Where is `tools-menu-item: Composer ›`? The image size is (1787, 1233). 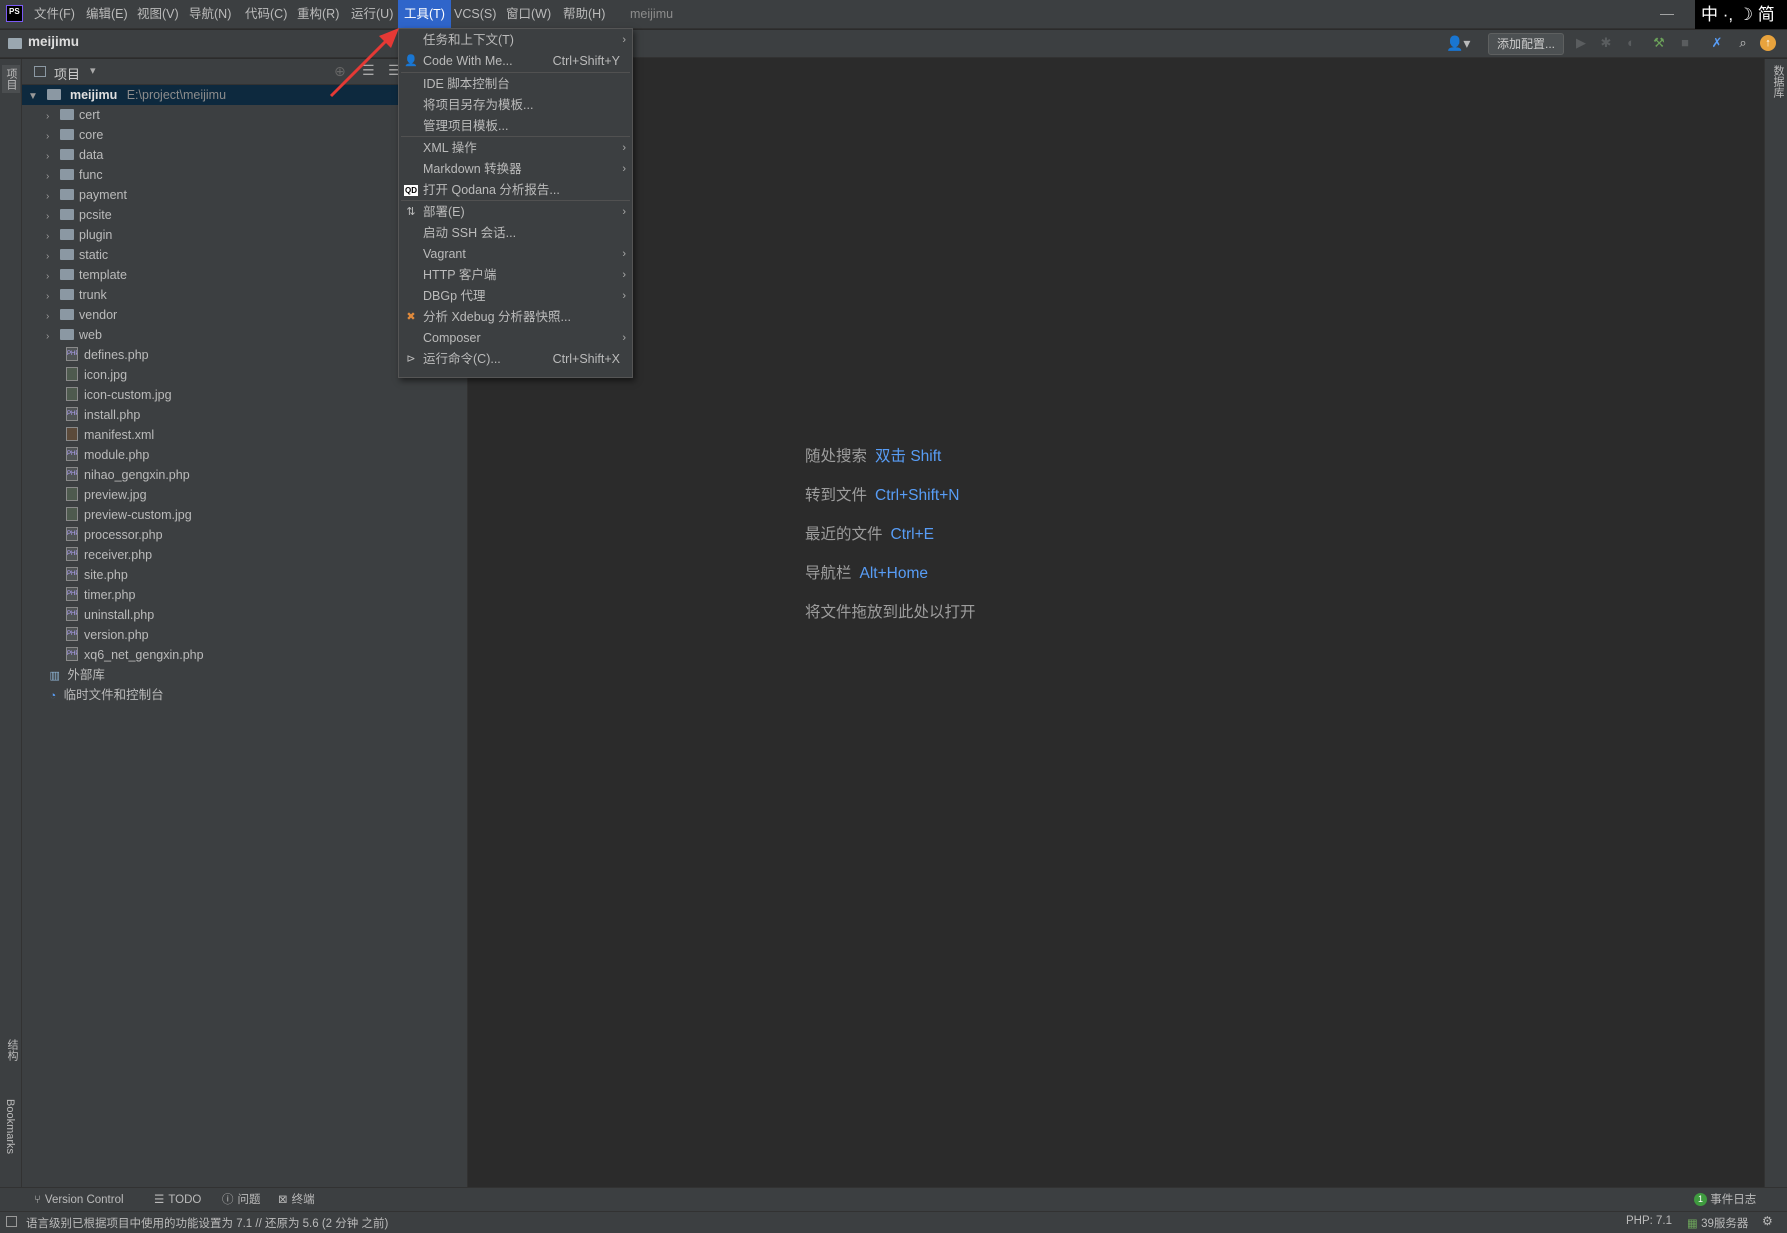
tools-menu-item: Composer › is located at coordinates (515, 338).